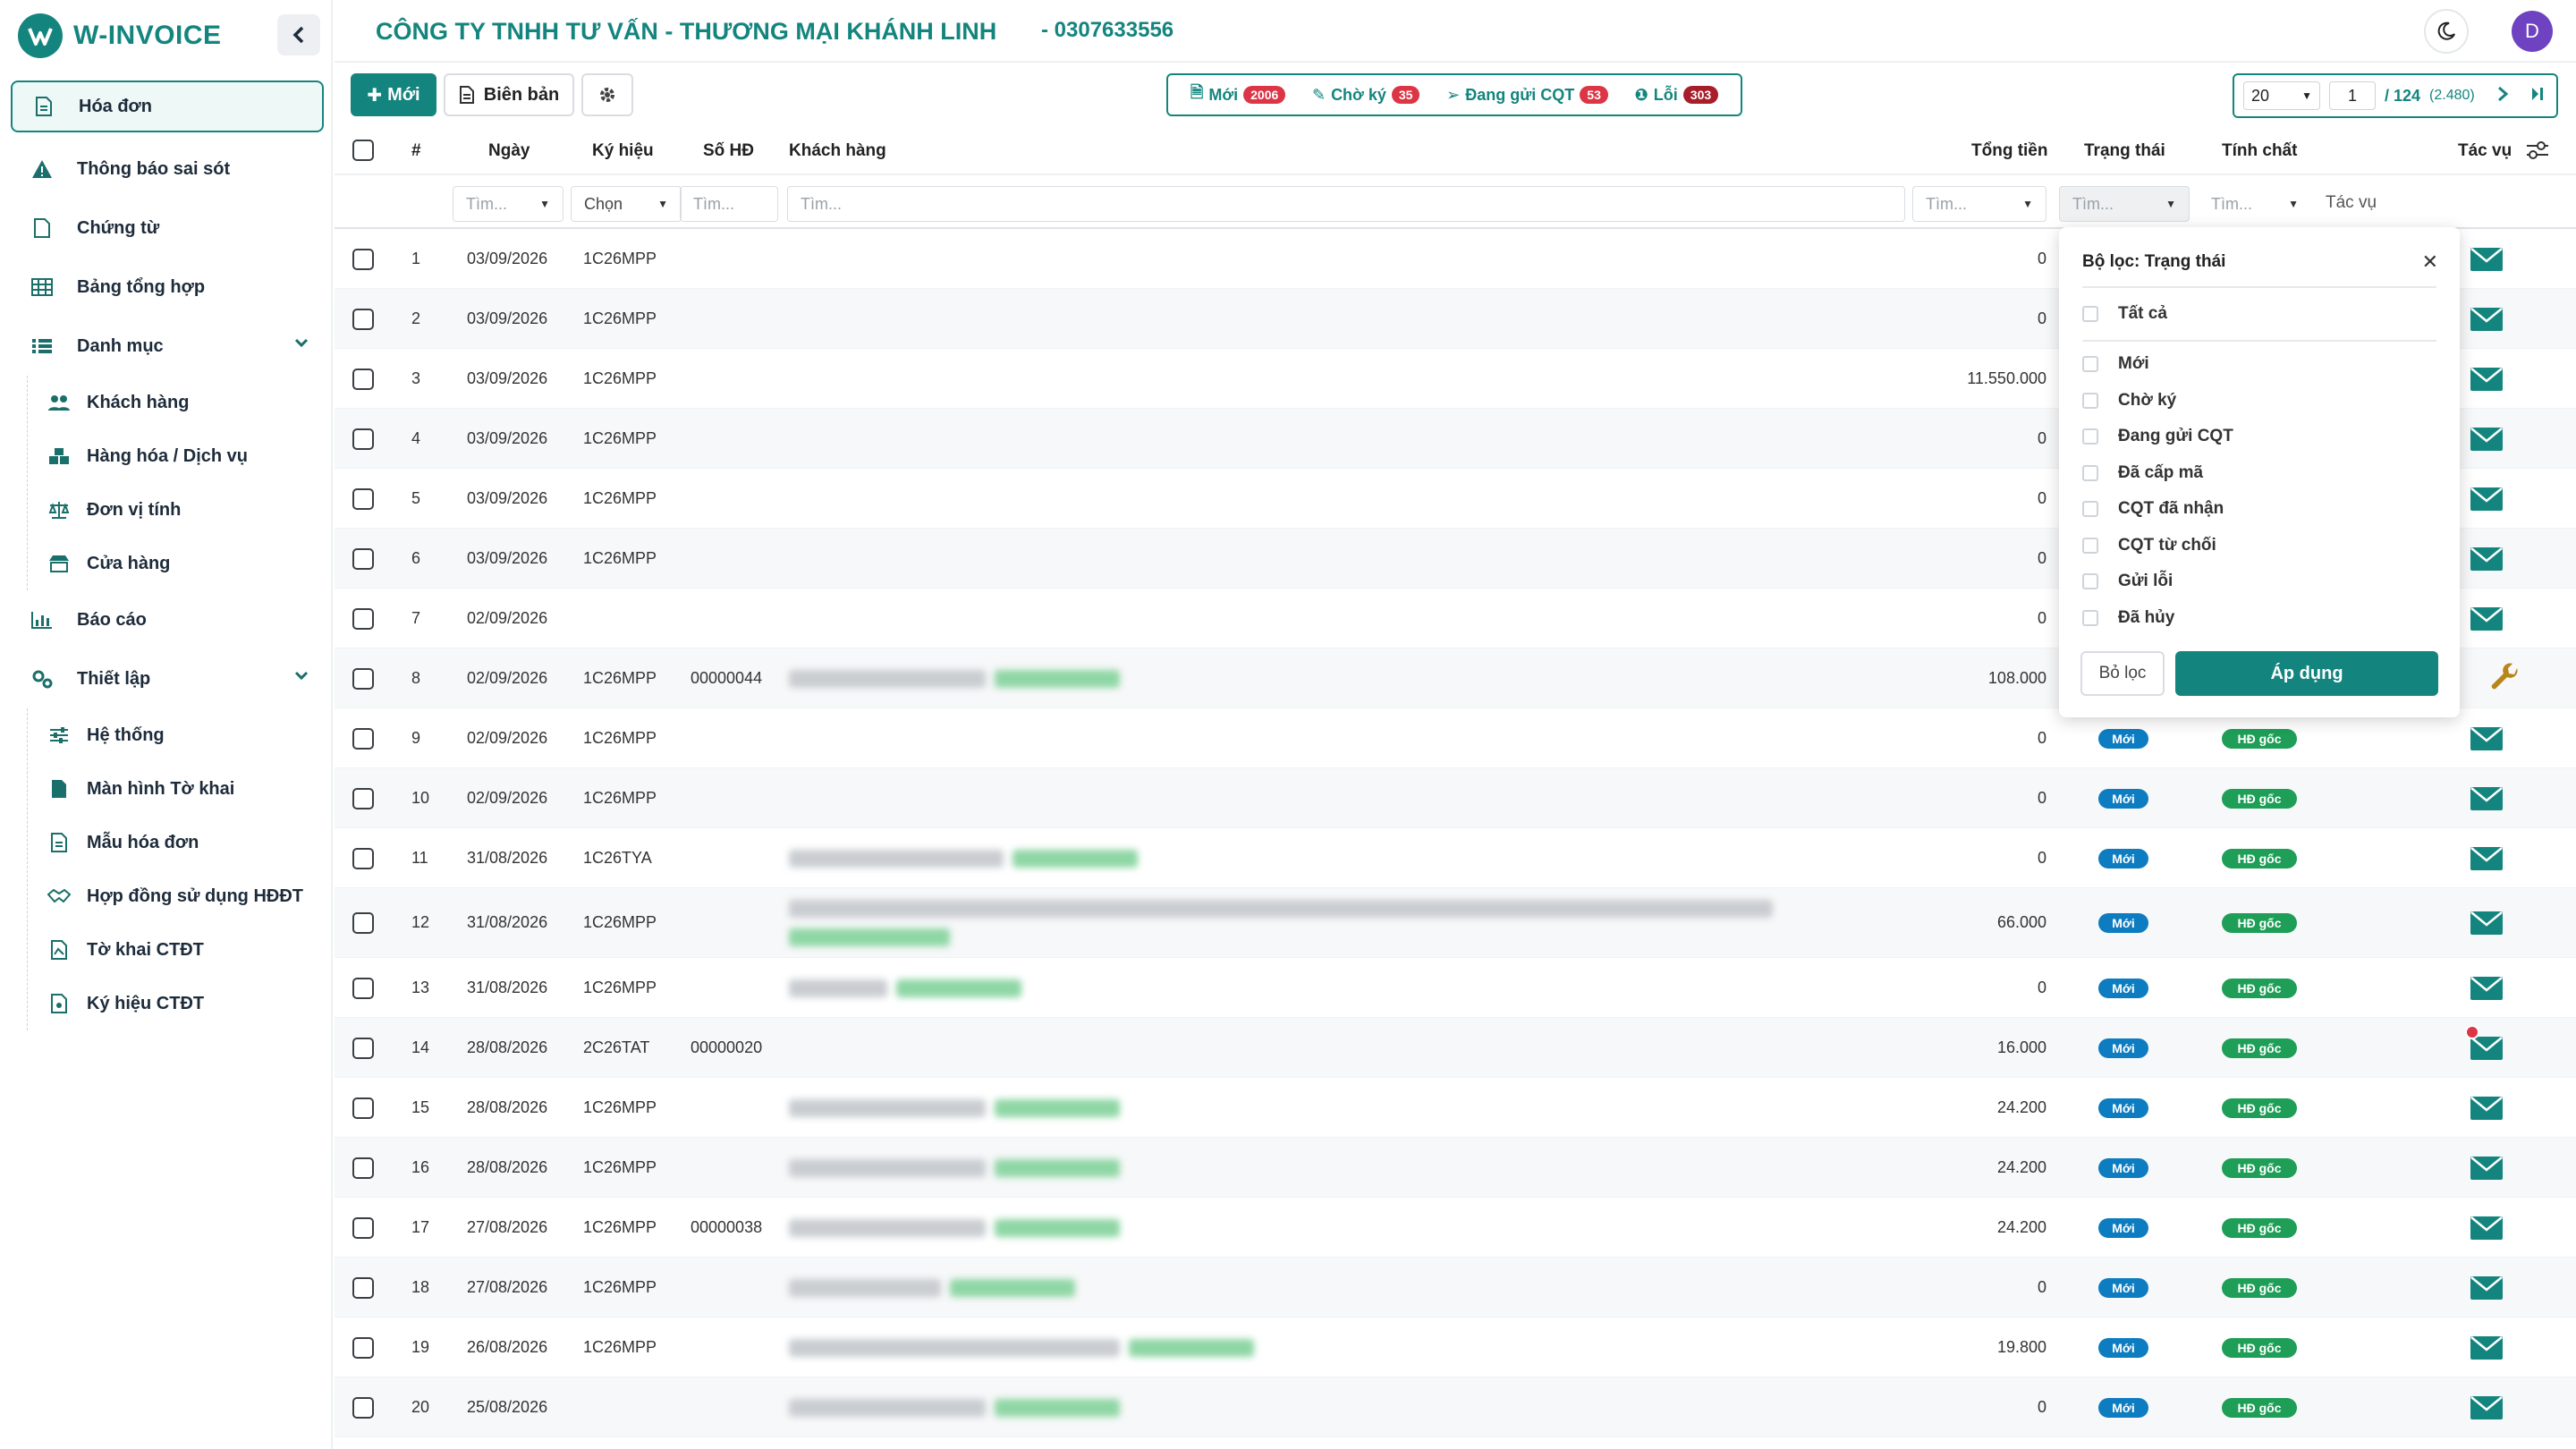 The height and width of the screenshot is (1449, 2576). I want to click on sidebar-item-customers: Khách hàng, so click(176, 402).